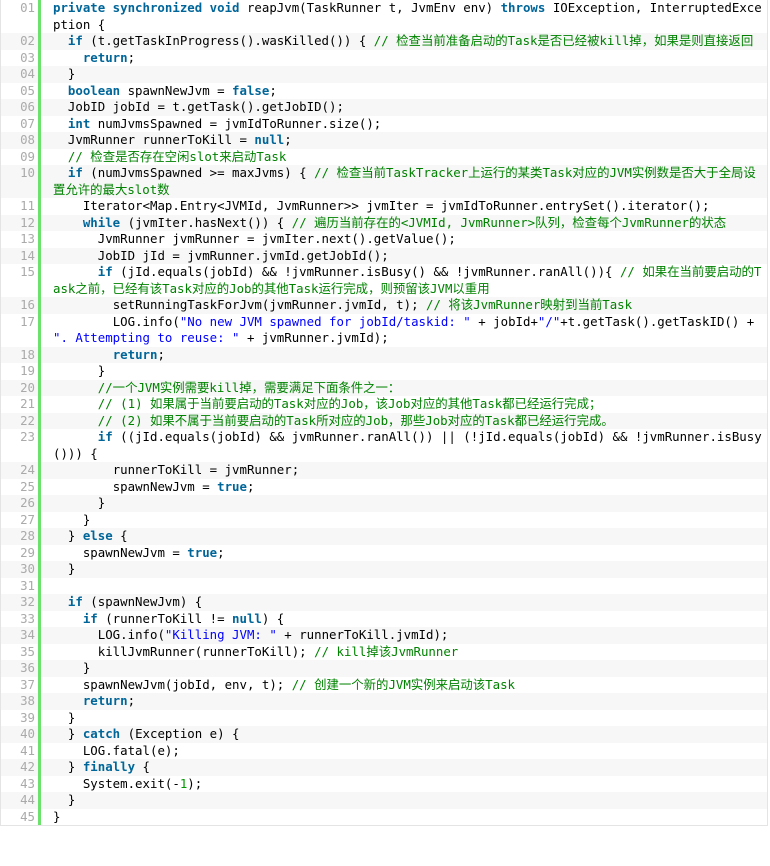 The height and width of the screenshot is (866, 770). What do you see at coordinates (21, 16) in the screenshot?
I see `line-number: 01` at bounding box center [21, 16].